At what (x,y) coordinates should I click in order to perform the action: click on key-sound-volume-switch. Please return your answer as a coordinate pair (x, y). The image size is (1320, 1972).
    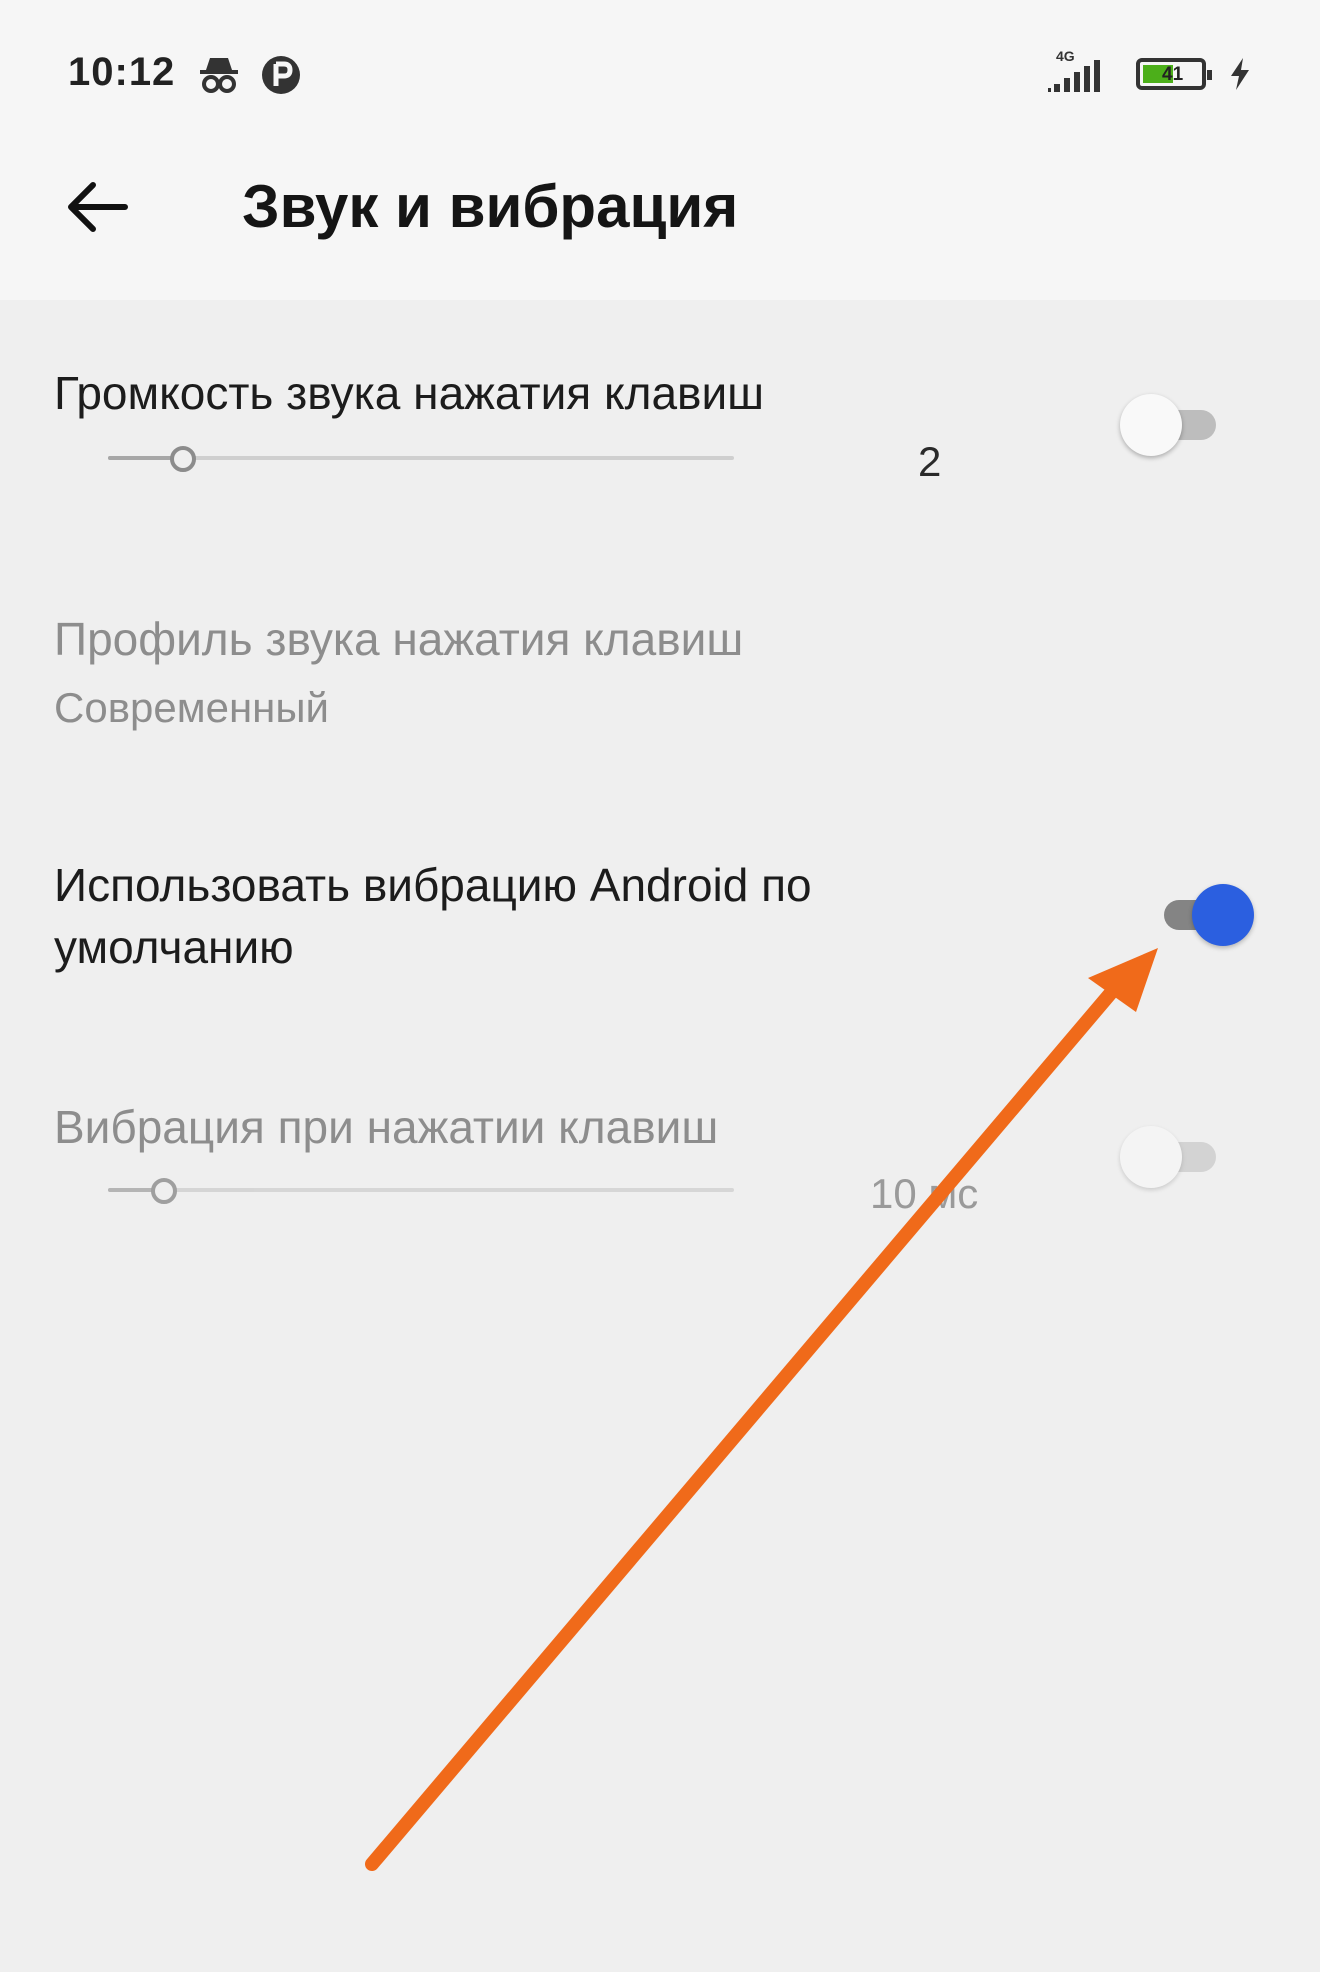
    Looking at the image, I should click on (1171, 425).